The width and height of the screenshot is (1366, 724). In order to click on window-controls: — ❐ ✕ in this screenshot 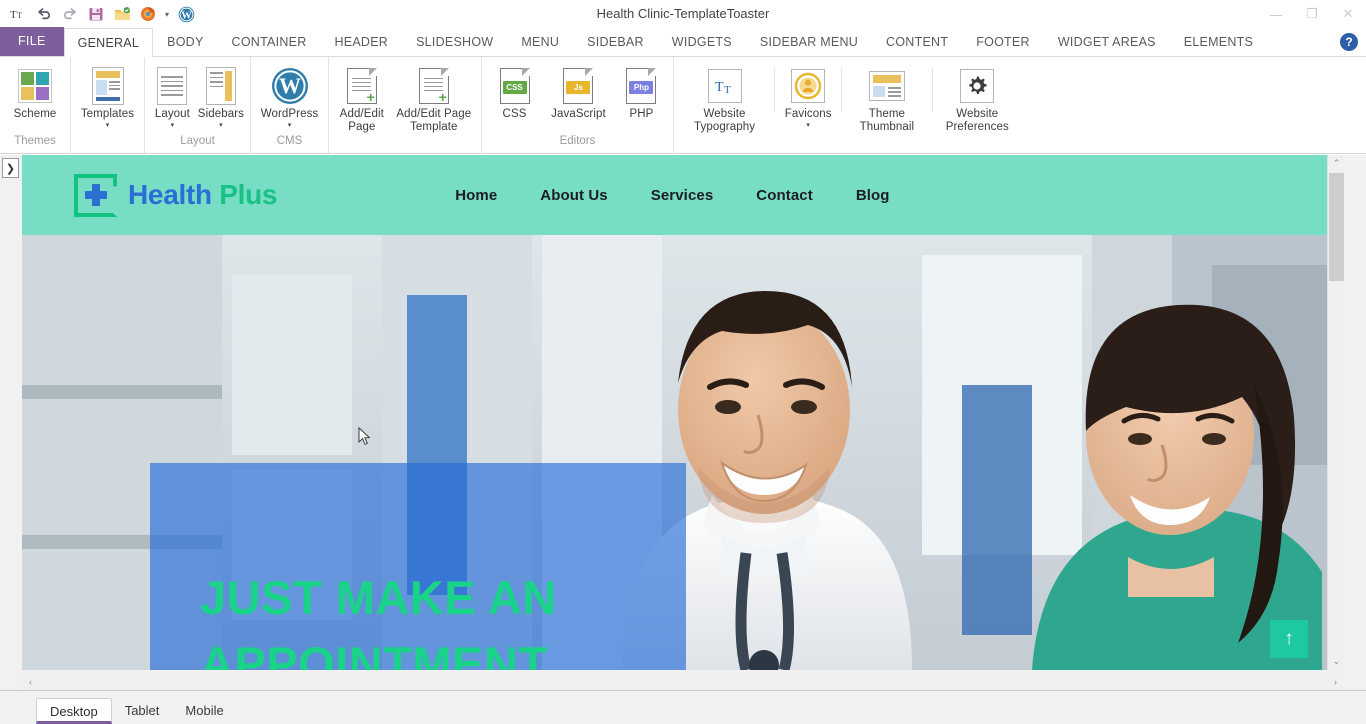, I will do `click(1312, 14)`.